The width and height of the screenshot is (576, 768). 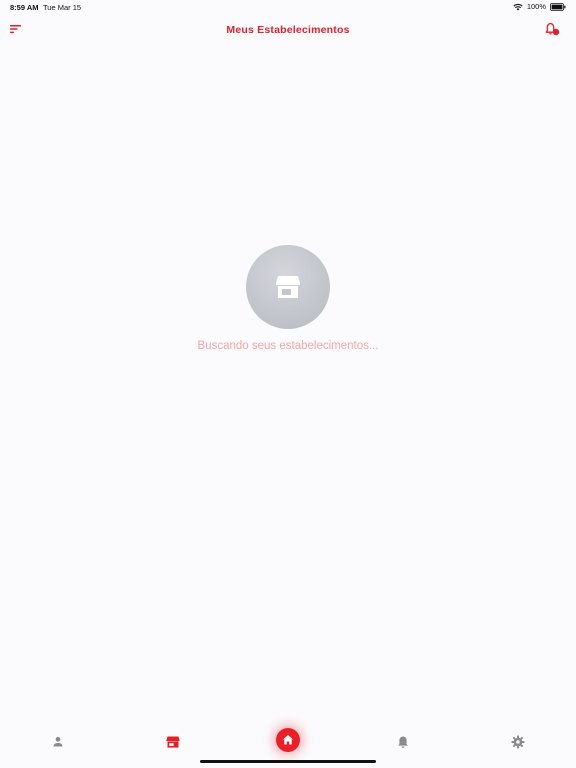 I want to click on person-icon, so click(x=58, y=741).